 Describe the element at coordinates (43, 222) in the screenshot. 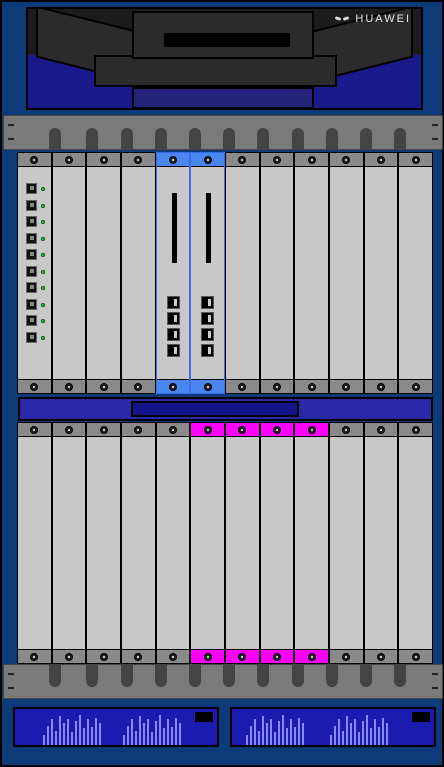

I see `port-status-led` at that location.